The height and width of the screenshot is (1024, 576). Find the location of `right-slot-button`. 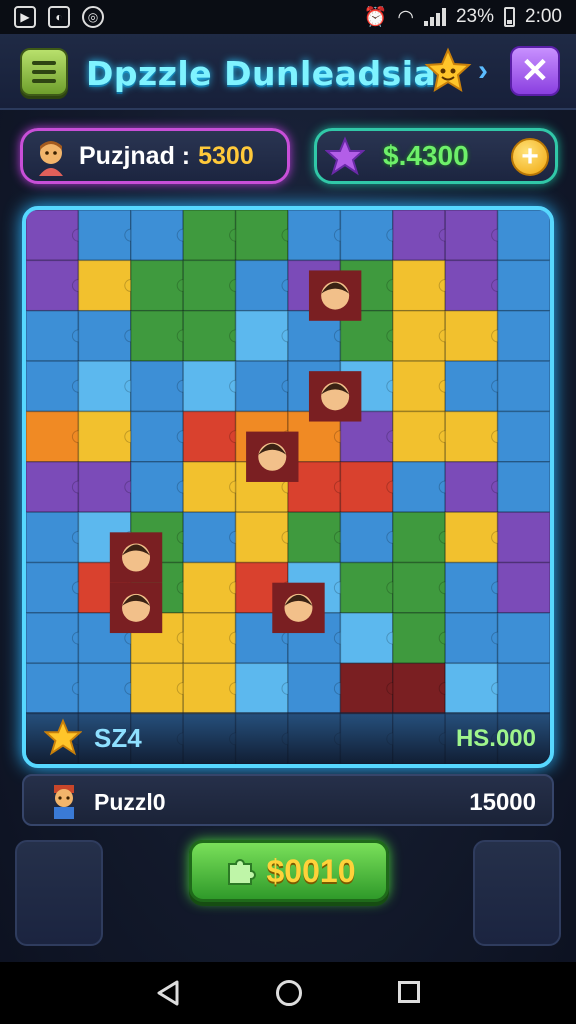

right-slot-button is located at coordinates (517, 893).